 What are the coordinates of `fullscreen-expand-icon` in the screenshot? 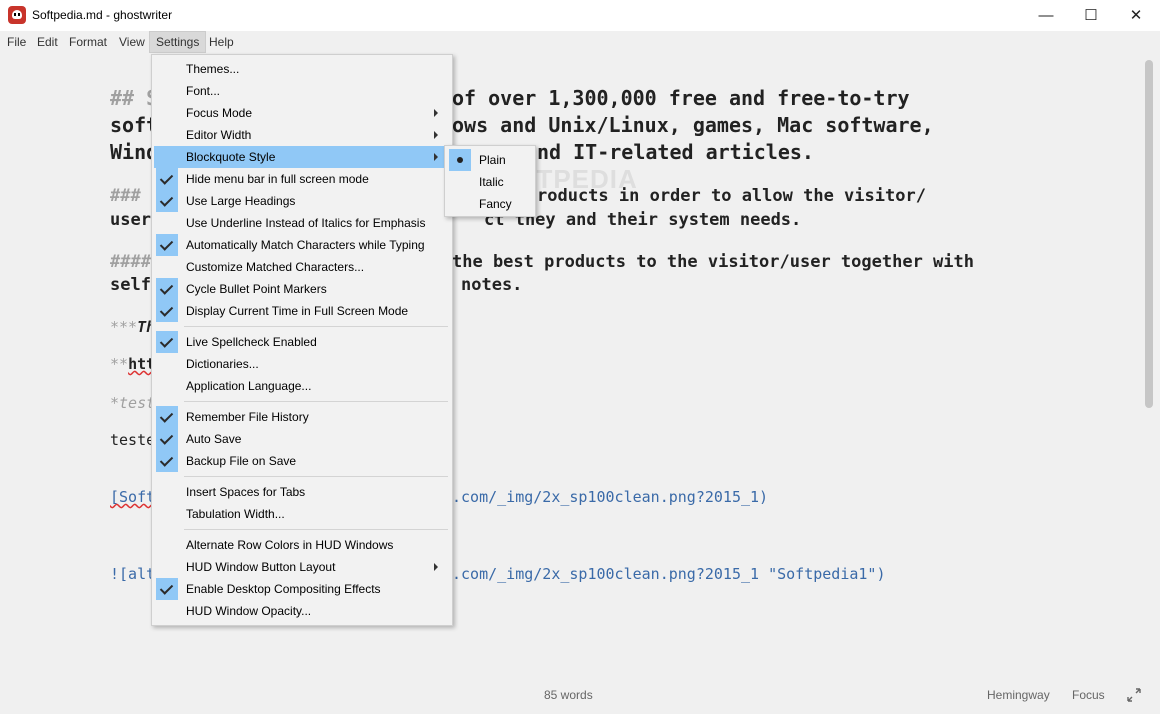 It's located at (1134, 695).